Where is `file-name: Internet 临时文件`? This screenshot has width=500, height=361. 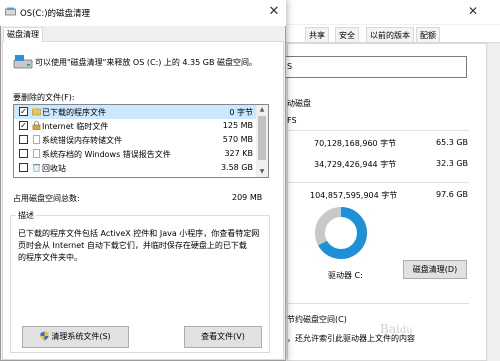
file-name: Internet 临时文件 is located at coordinates (75, 126).